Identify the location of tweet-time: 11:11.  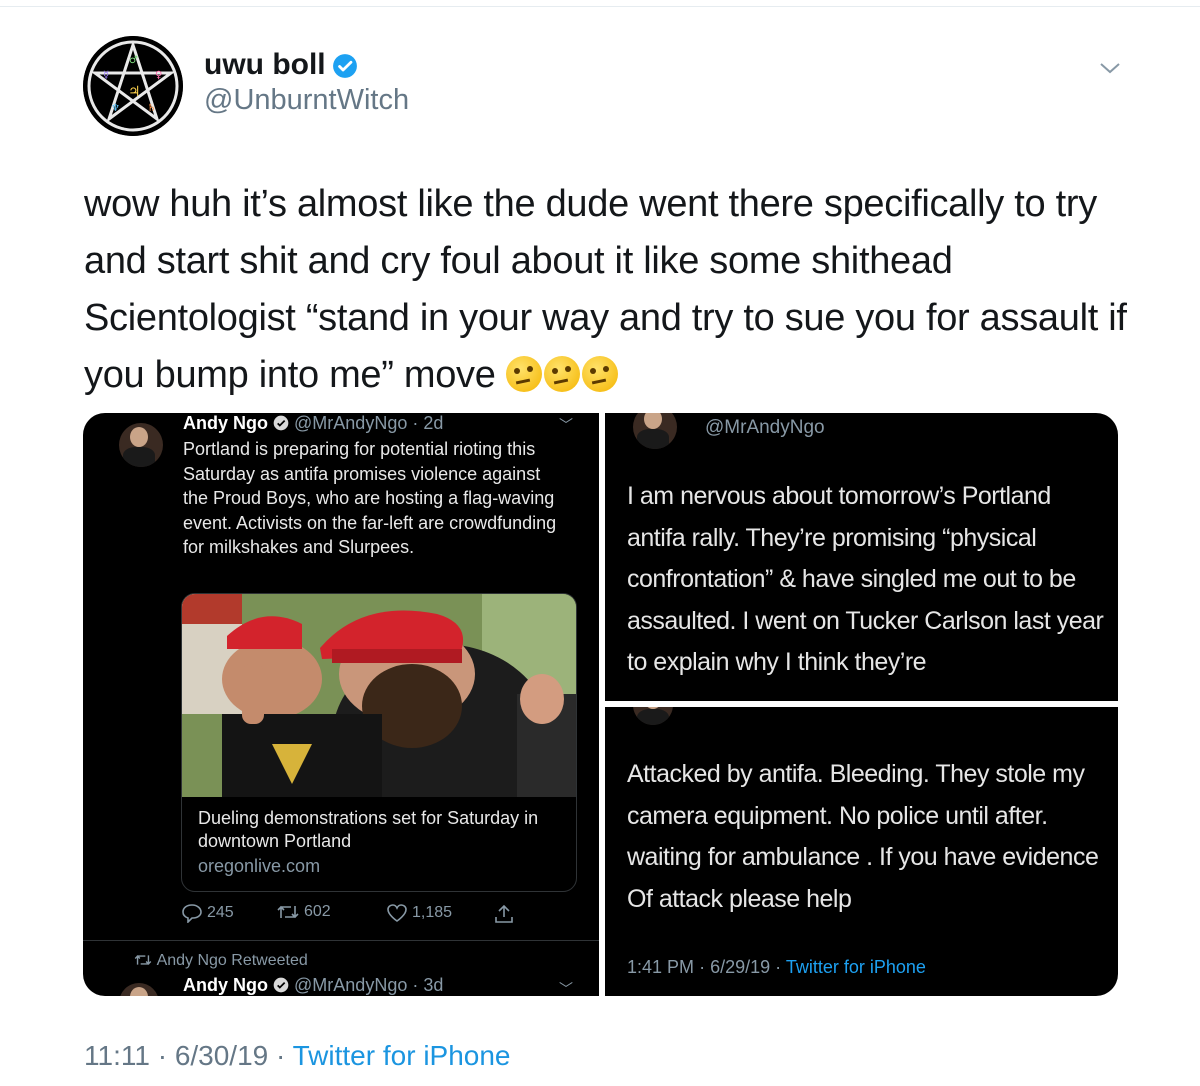
(117, 1055).